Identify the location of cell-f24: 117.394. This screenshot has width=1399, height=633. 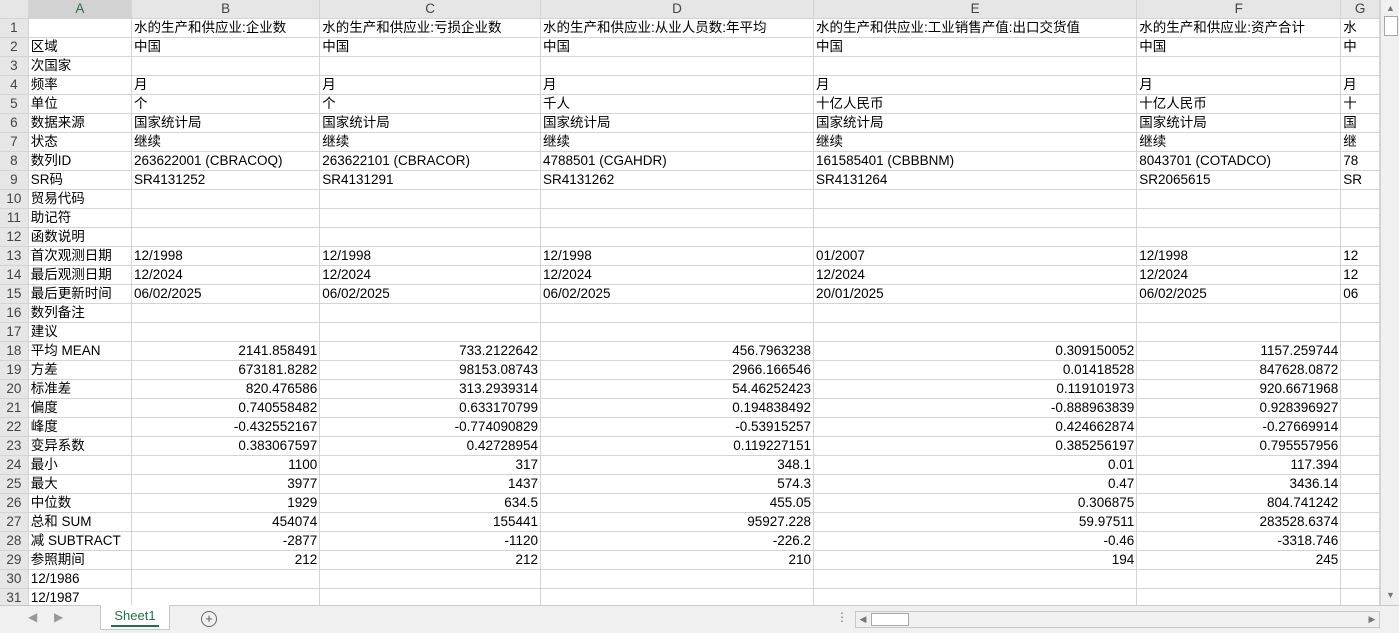
(1239, 465).